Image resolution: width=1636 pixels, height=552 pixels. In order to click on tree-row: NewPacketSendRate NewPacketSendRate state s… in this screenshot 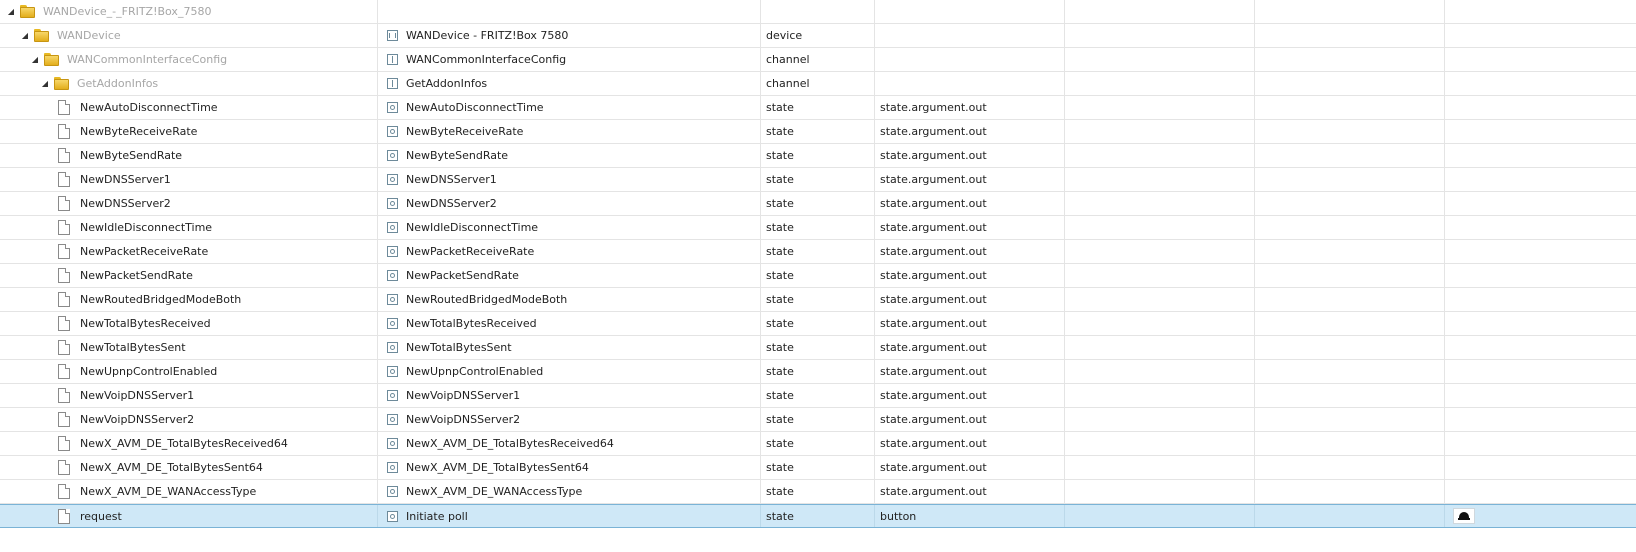, I will do `click(818, 276)`.